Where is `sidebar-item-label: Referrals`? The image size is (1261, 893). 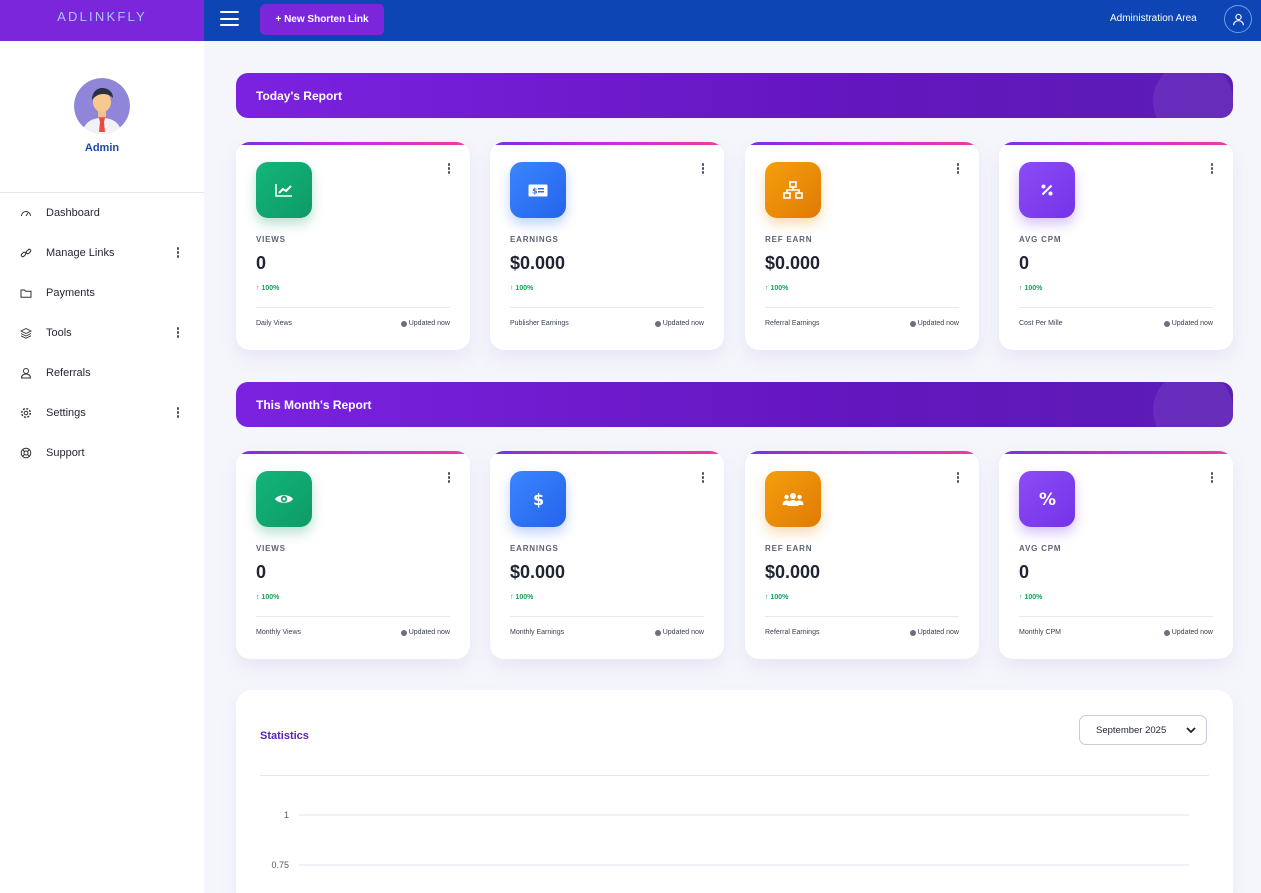 sidebar-item-label: Referrals is located at coordinates (68, 373).